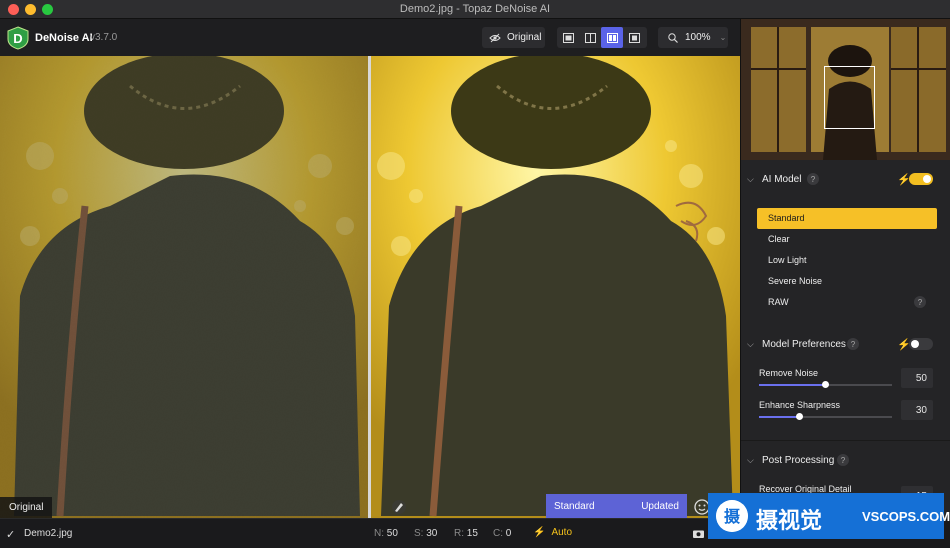 The width and height of the screenshot is (950, 548). Describe the element at coordinates (800, 405) in the screenshot. I see `enhance-sharpness-label: Enhance Sharpness` at that location.